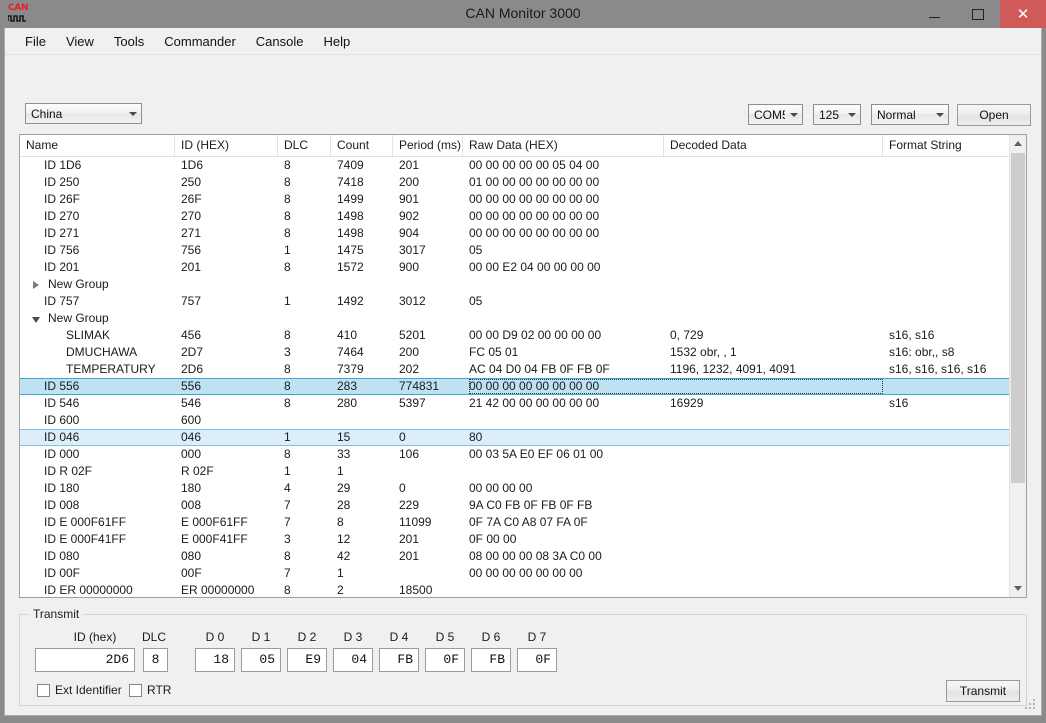  What do you see at coordinates (501, 488) in the screenshot?
I see `cell-raw-data-hex: 00 00 00 00` at bounding box center [501, 488].